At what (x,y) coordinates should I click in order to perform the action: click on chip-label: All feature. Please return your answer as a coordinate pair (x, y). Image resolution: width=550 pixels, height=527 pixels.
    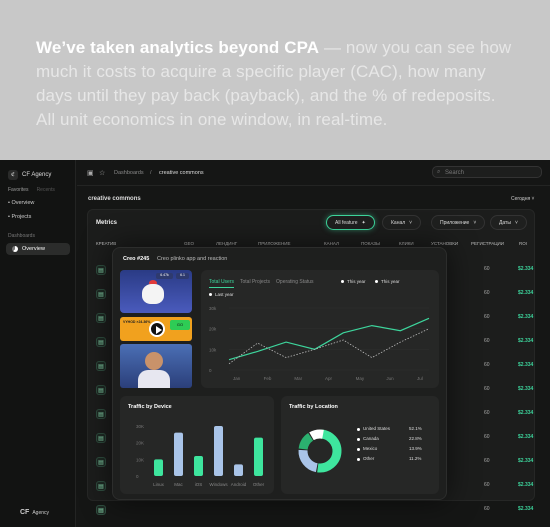
    Looking at the image, I should click on (346, 222).